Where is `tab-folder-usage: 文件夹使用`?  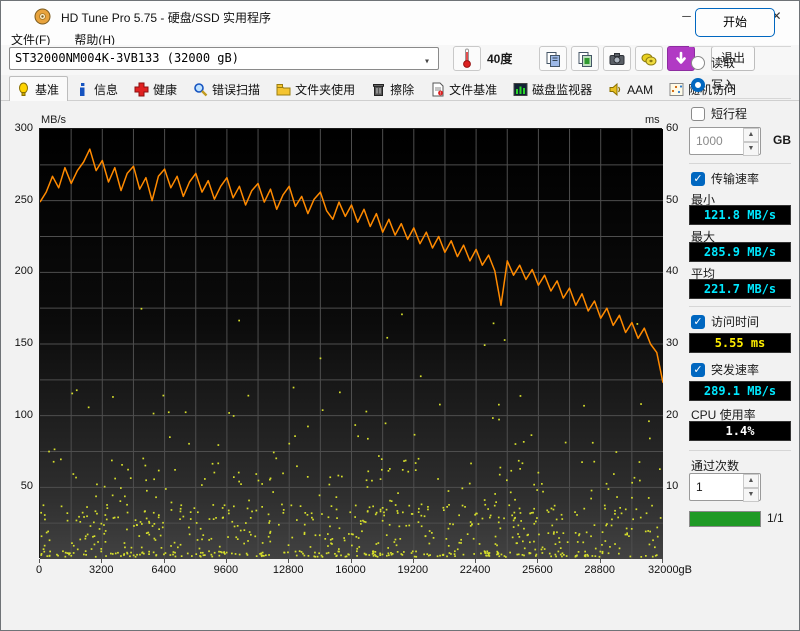 tab-folder-usage: 文件夹使用 is located at coordinates (316, 89).